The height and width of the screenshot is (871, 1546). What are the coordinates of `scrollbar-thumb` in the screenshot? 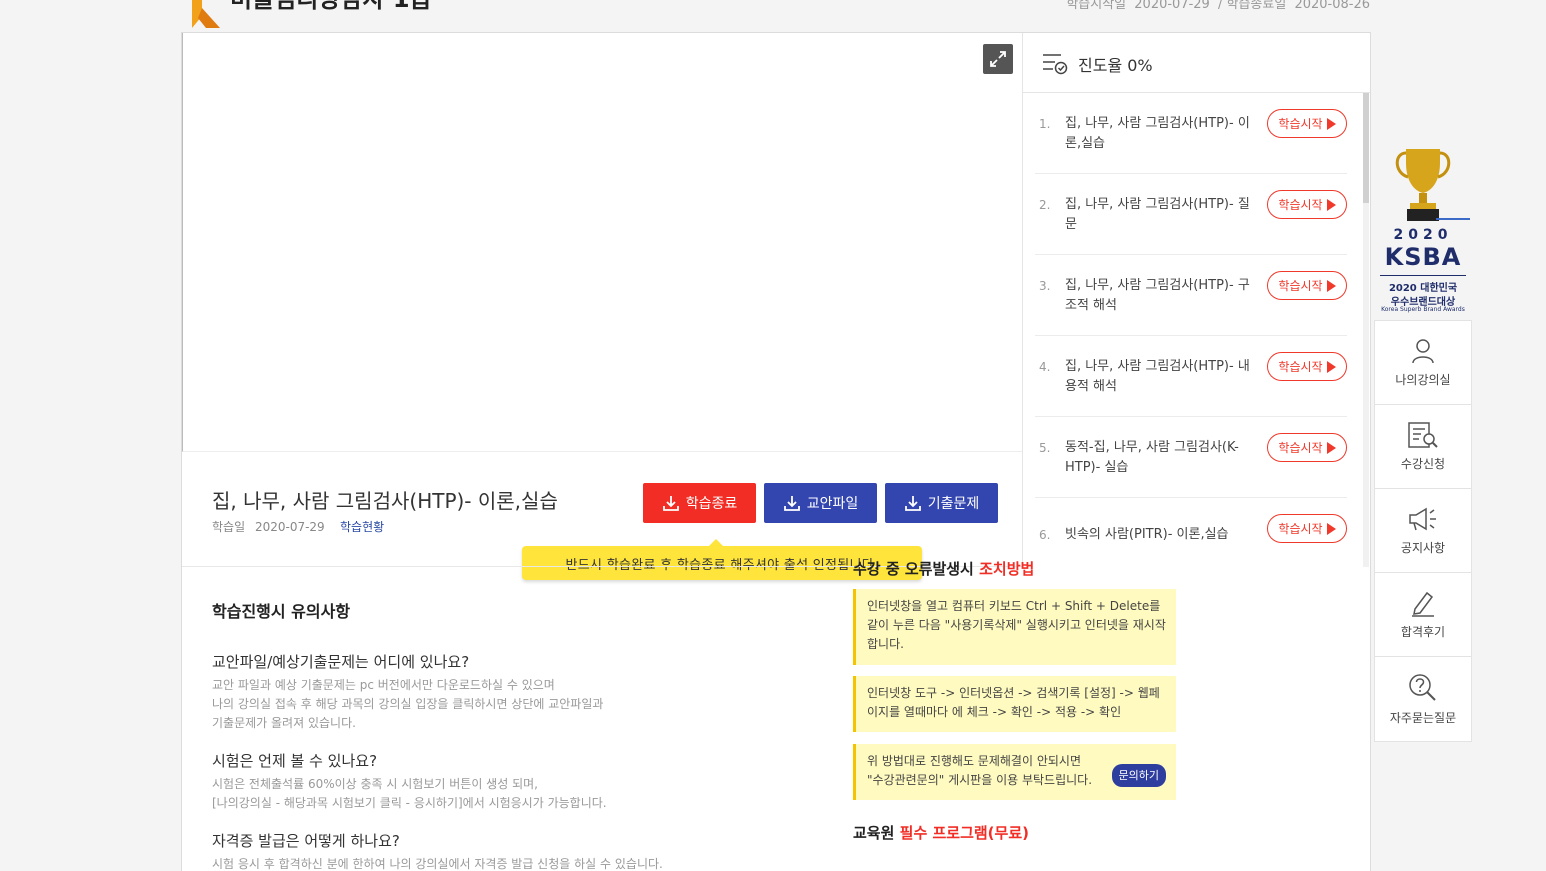 It's located at (1366, 148).